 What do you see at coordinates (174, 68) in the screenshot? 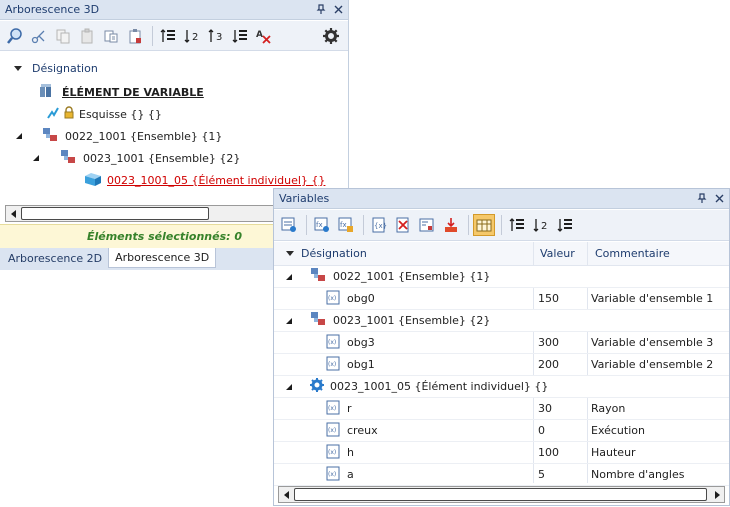
I see `arbo-column-header: Désignation` at bounding box center [174, 68].